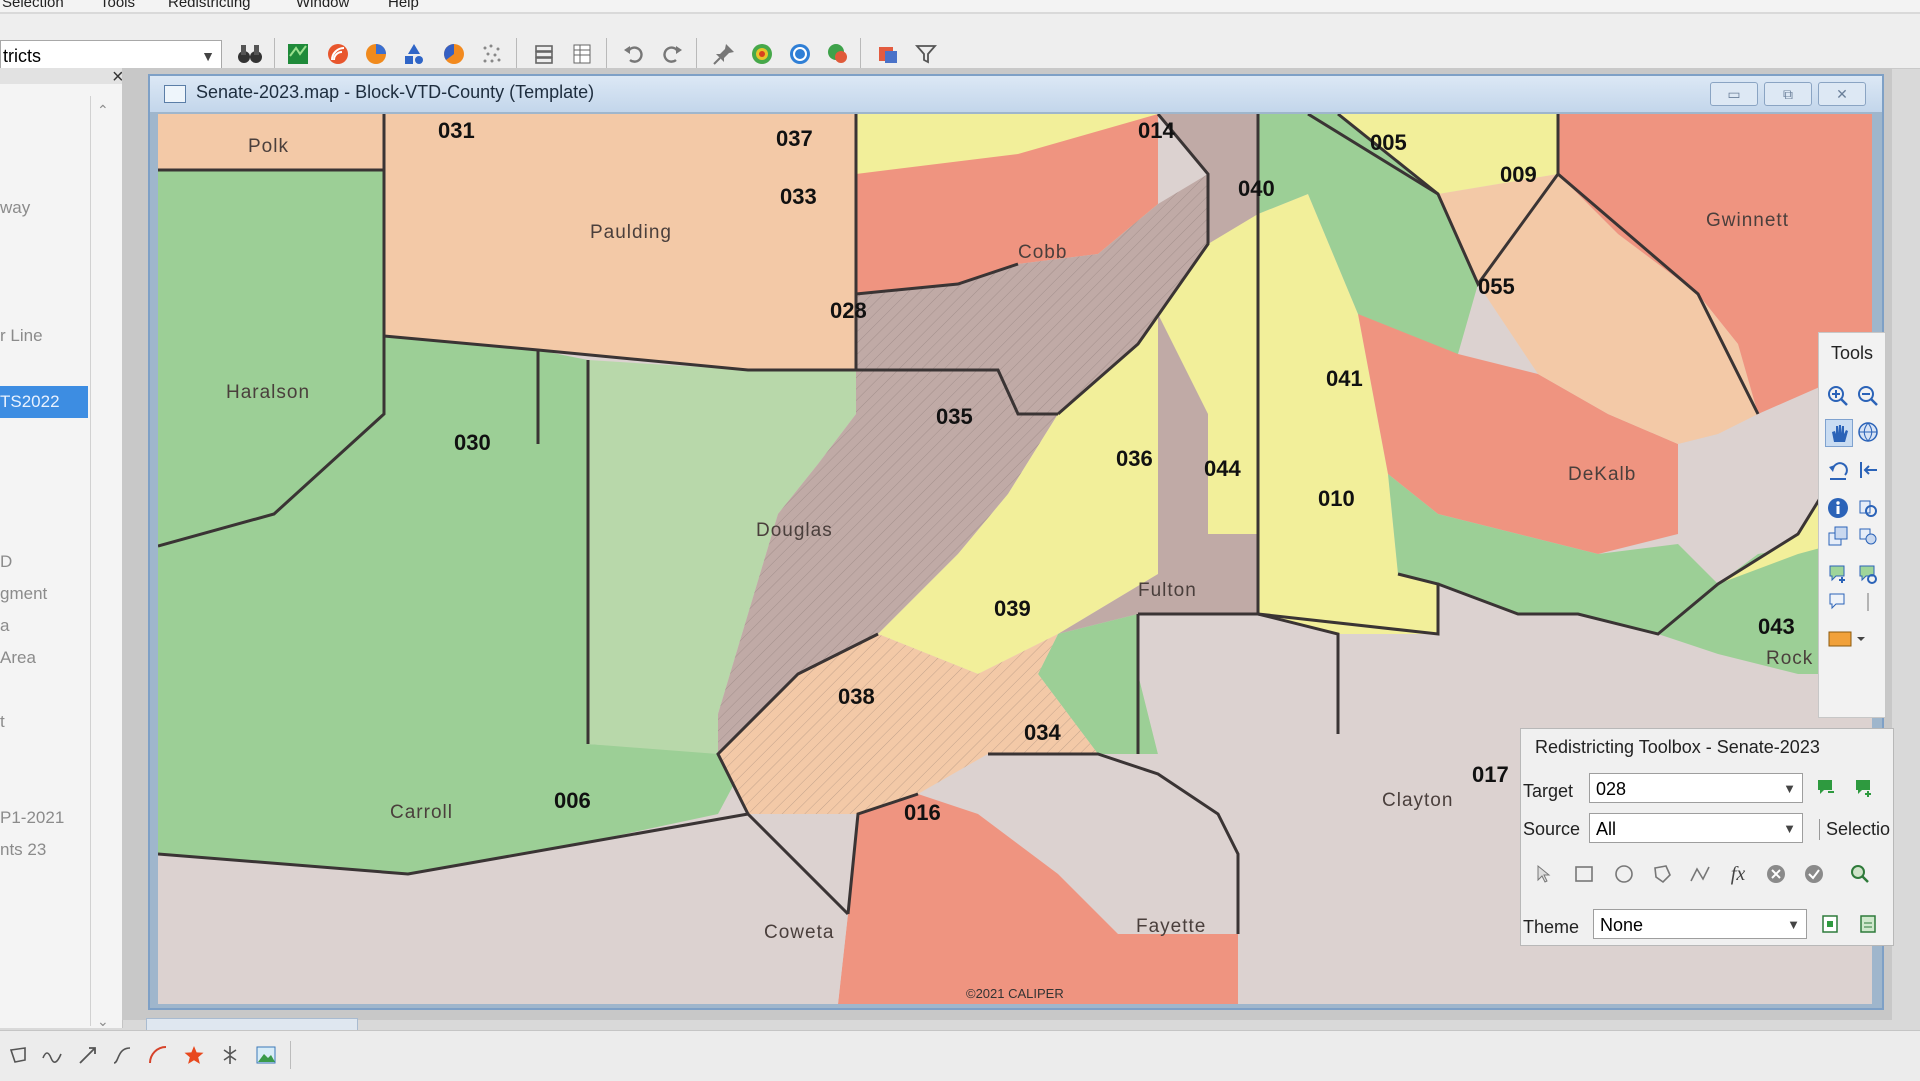 Image resolution: width=1920 pixels, height=1081 pixels. Describe the element at coordinates (1826, 788) in the screenshot. I see `assign-district-icon` at that location.